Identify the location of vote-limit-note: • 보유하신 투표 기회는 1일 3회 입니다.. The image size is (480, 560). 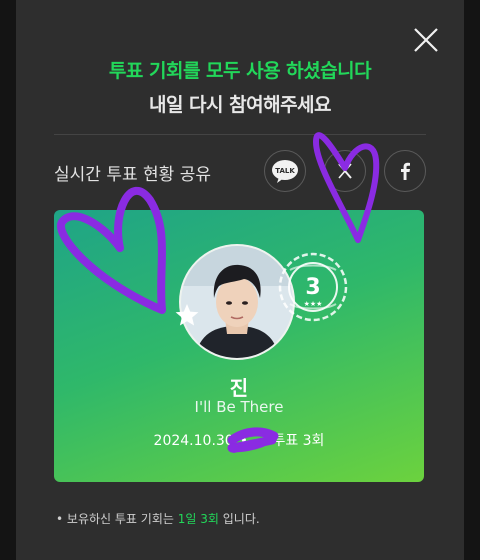
(158, 518).